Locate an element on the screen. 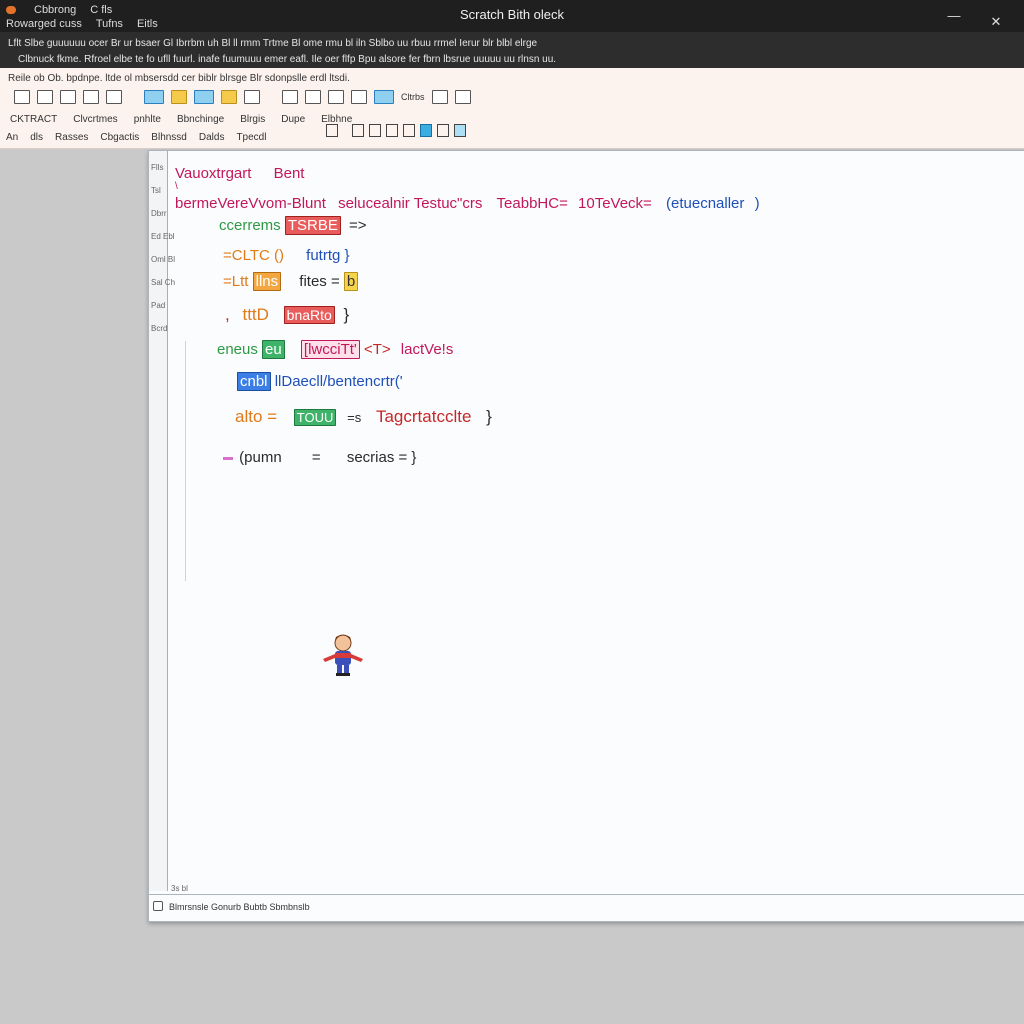 The height and width of the screenshot is (1024, 1024). ribbon-tab-6: Dupe is located at coordinates (293, 119).